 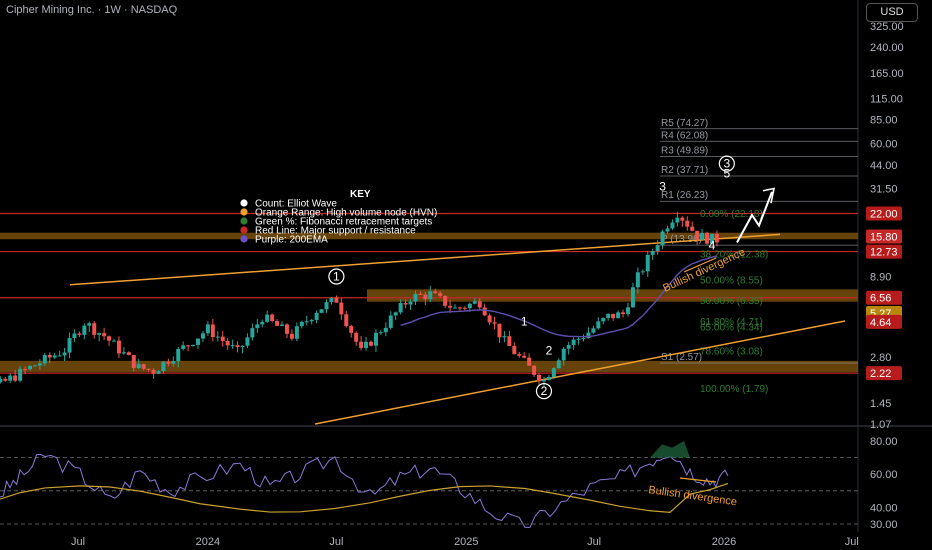 I want to click on rsi-axis-tick: 80.00, so click(x=884, y=442).